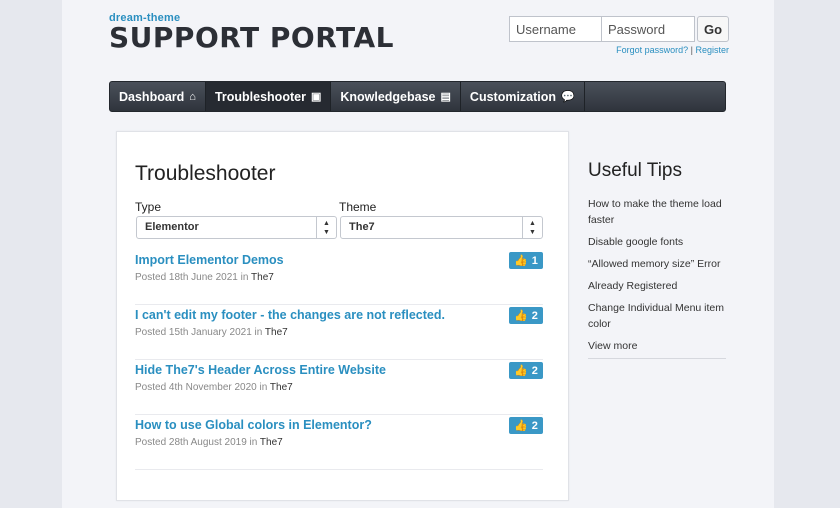 Image resolution: width=840 pixels, height=508 pixels. Describe the element at coordinates (657, 242) in the screenshot. I see `tip-link: Disable google fonts` at that location.